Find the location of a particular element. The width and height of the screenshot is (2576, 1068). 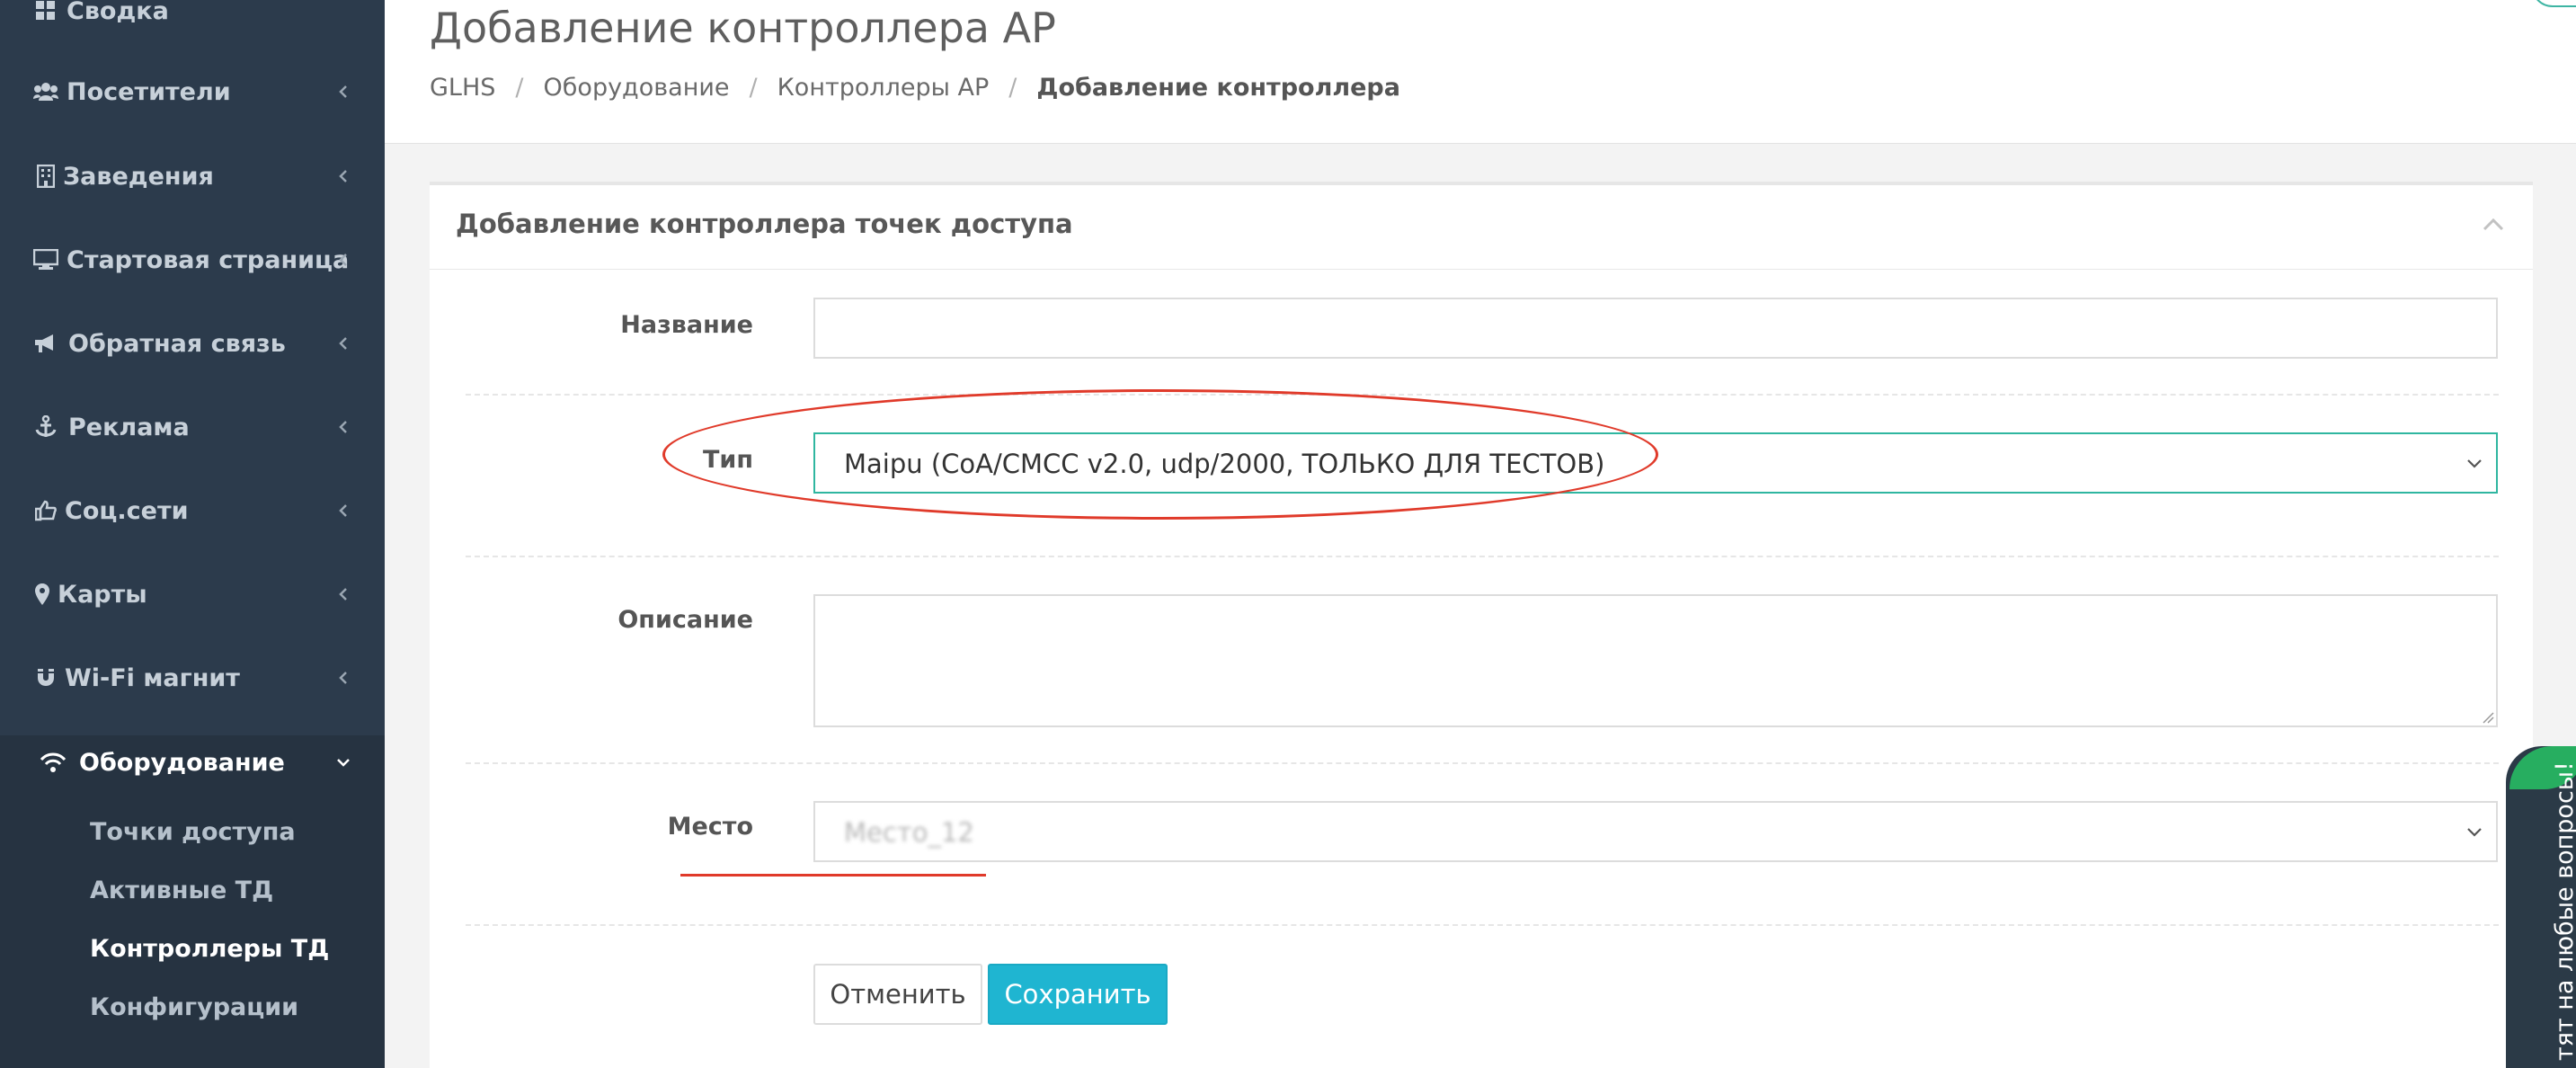

breadcrumb-item-glhs: GLHS is located at coordinates (463, 88).